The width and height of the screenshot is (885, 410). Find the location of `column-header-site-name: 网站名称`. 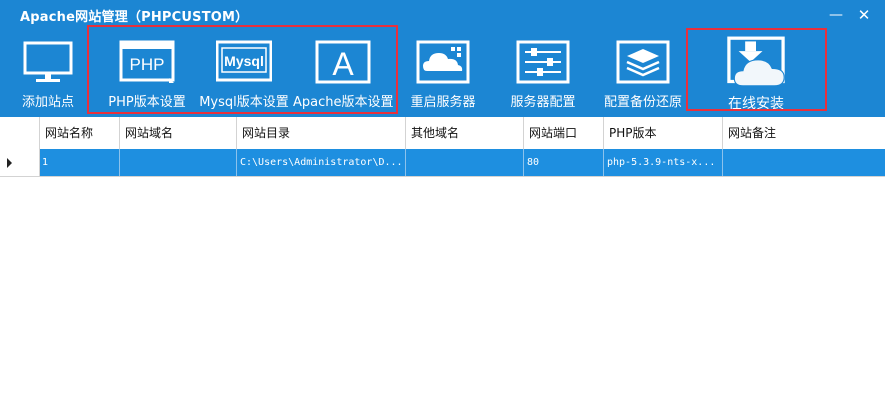

column-header-site-name: 网站名称 is located at coordinates (80, 133).